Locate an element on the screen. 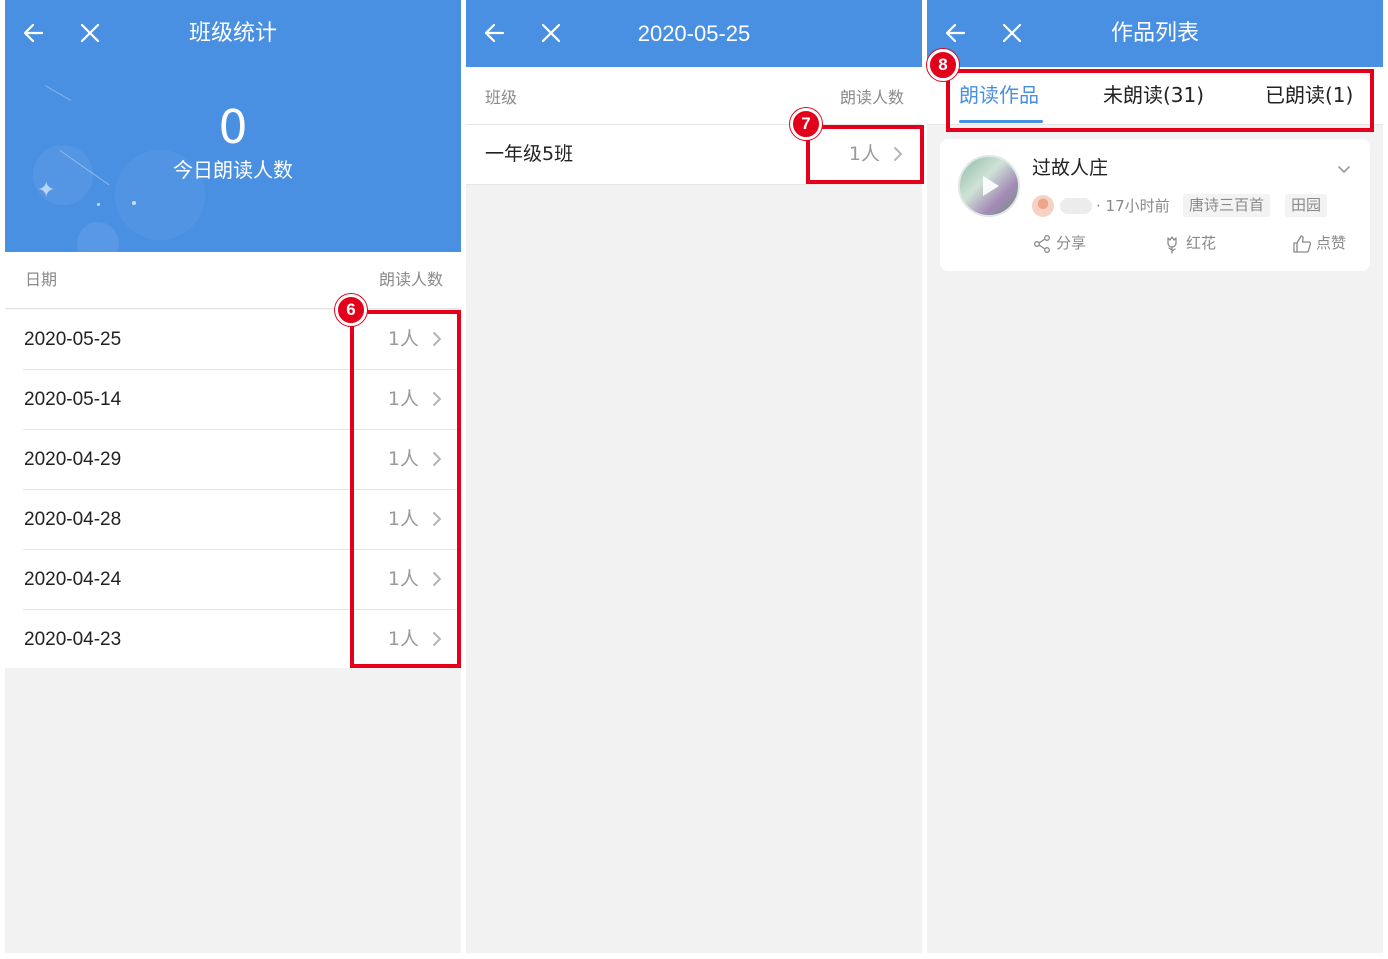 This screenshot has width=1388, height=959. flower-icon is located at coordinates (1172, 244).